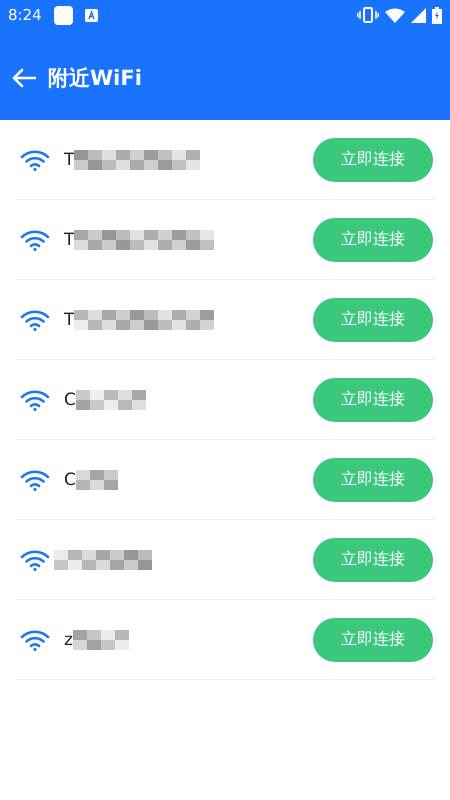  Describe the element at coordinates (24, 78) in the screenshot. I see `back-icon` at that location.